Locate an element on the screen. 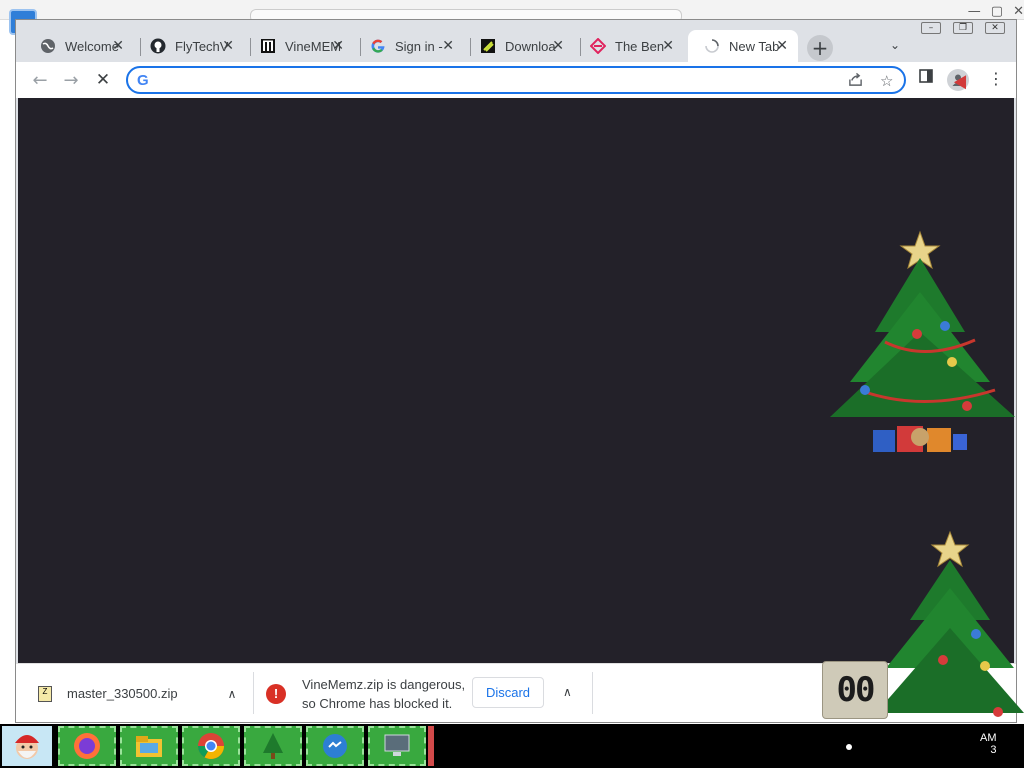 Image resolution: width=1024 pixels, height=768 pixels. stop-icon: ✕ is located at coordinates (103, 80).